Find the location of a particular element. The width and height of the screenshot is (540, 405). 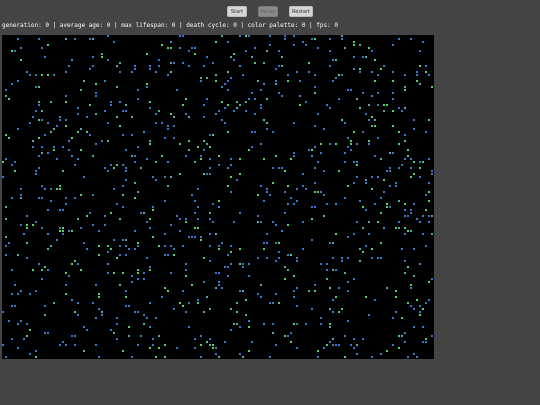

restart-button: Restart is located at coordinates (301, 11).